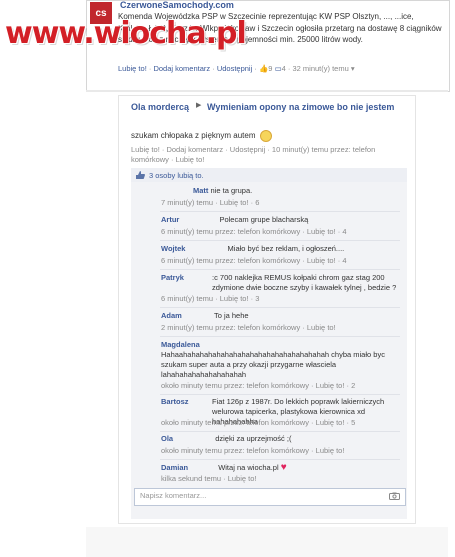 This screenshot has height=557, width=455. What do you see at coordinates (267, 91) in the screenshot?
I see `top-post-divider` at bounding box center [267, 91].